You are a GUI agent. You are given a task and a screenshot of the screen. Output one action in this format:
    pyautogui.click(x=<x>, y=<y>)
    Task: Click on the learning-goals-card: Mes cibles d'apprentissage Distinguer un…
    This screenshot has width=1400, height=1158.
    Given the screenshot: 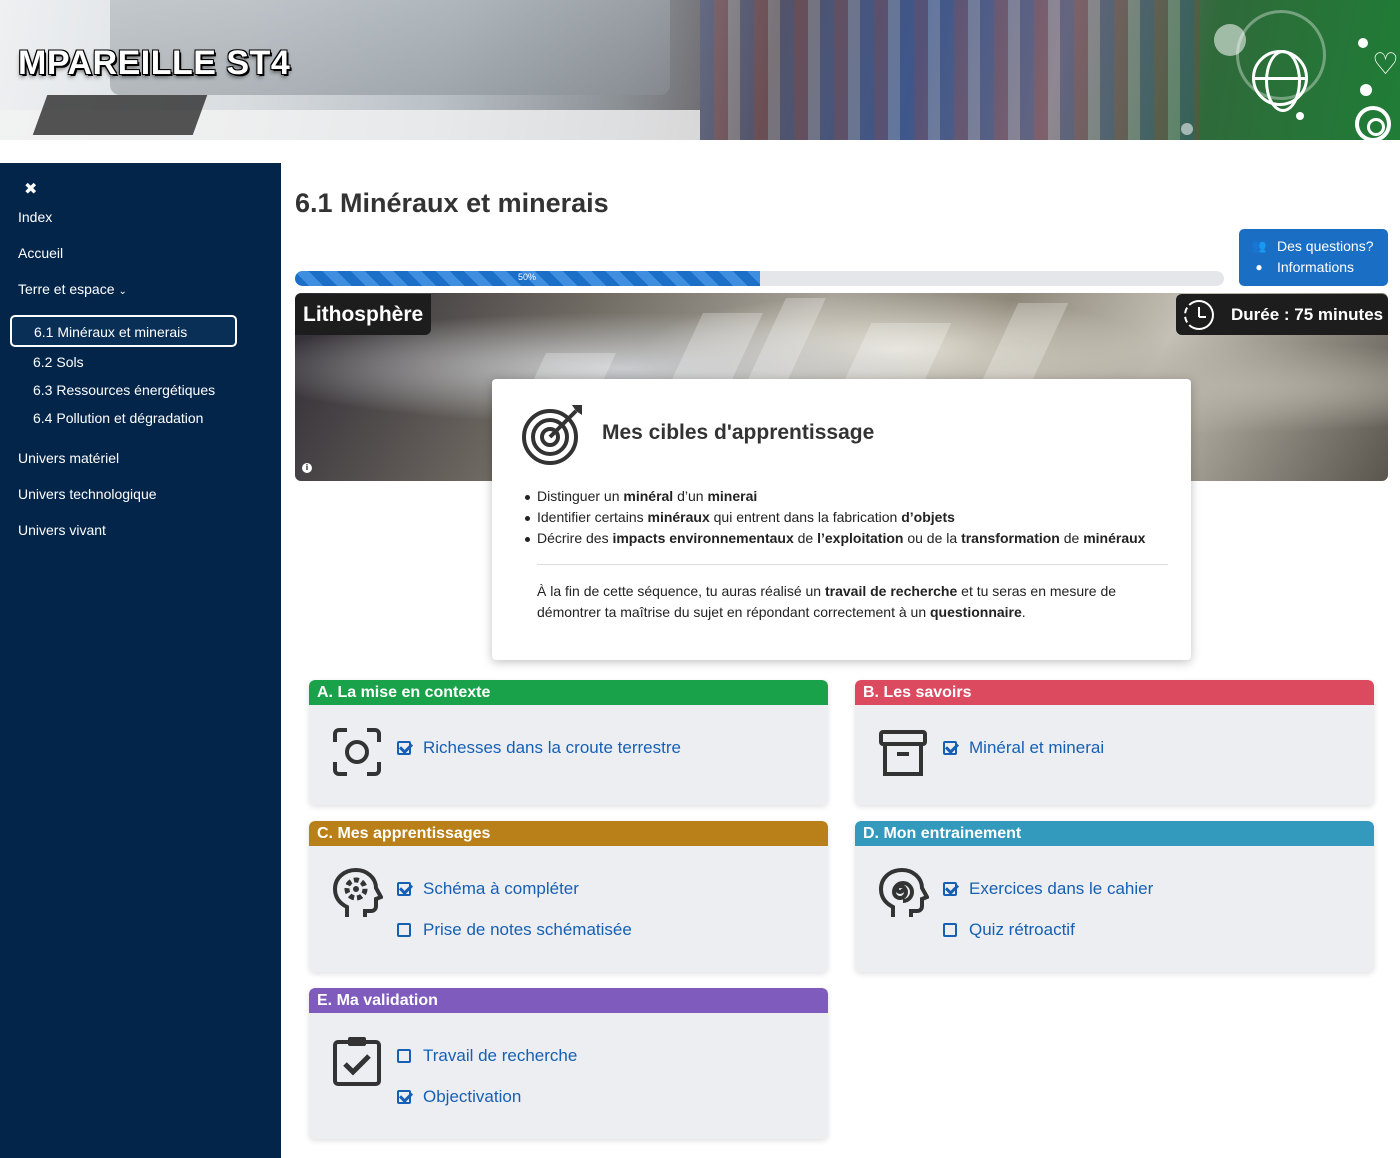 What is the action you would take?
    pyautogui.click(x=841, y=519)
    